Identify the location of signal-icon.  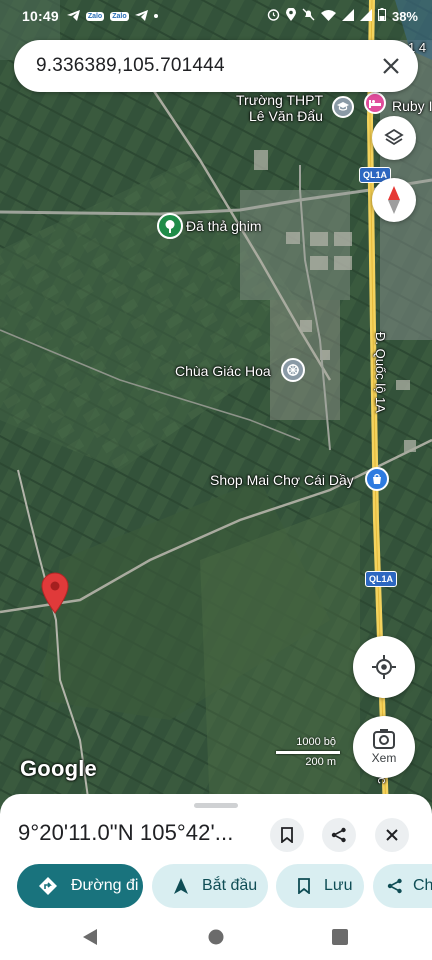
(347, 16).